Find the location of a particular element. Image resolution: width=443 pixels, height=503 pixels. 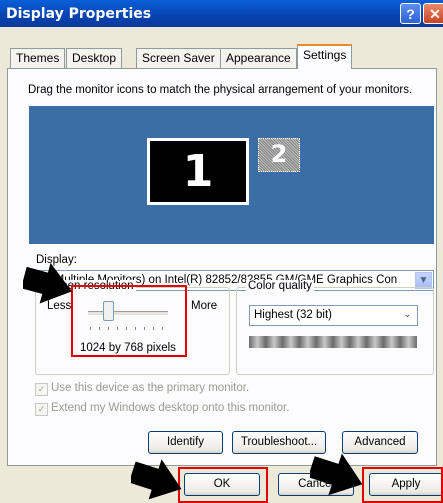

color-quality-label: Color quality is located at coordinates (280, 286).